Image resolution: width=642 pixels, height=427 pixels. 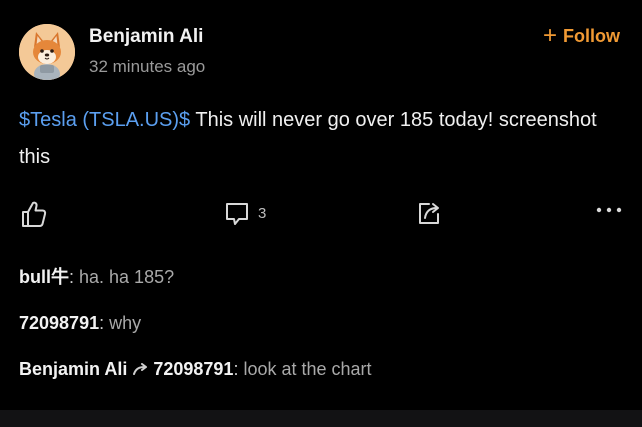 I want to click on more-options-button, so click(x=609, y=210).